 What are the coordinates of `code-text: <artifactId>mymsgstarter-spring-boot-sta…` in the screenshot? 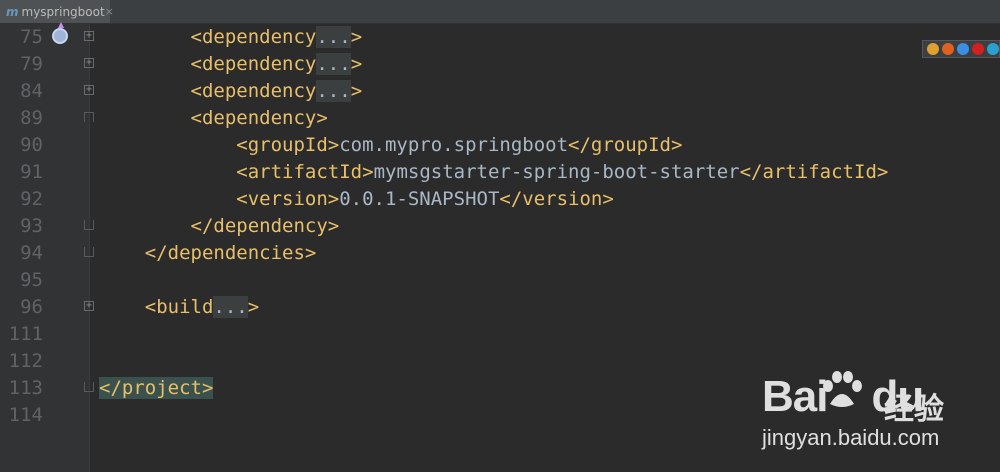 It's located at (493, 172).